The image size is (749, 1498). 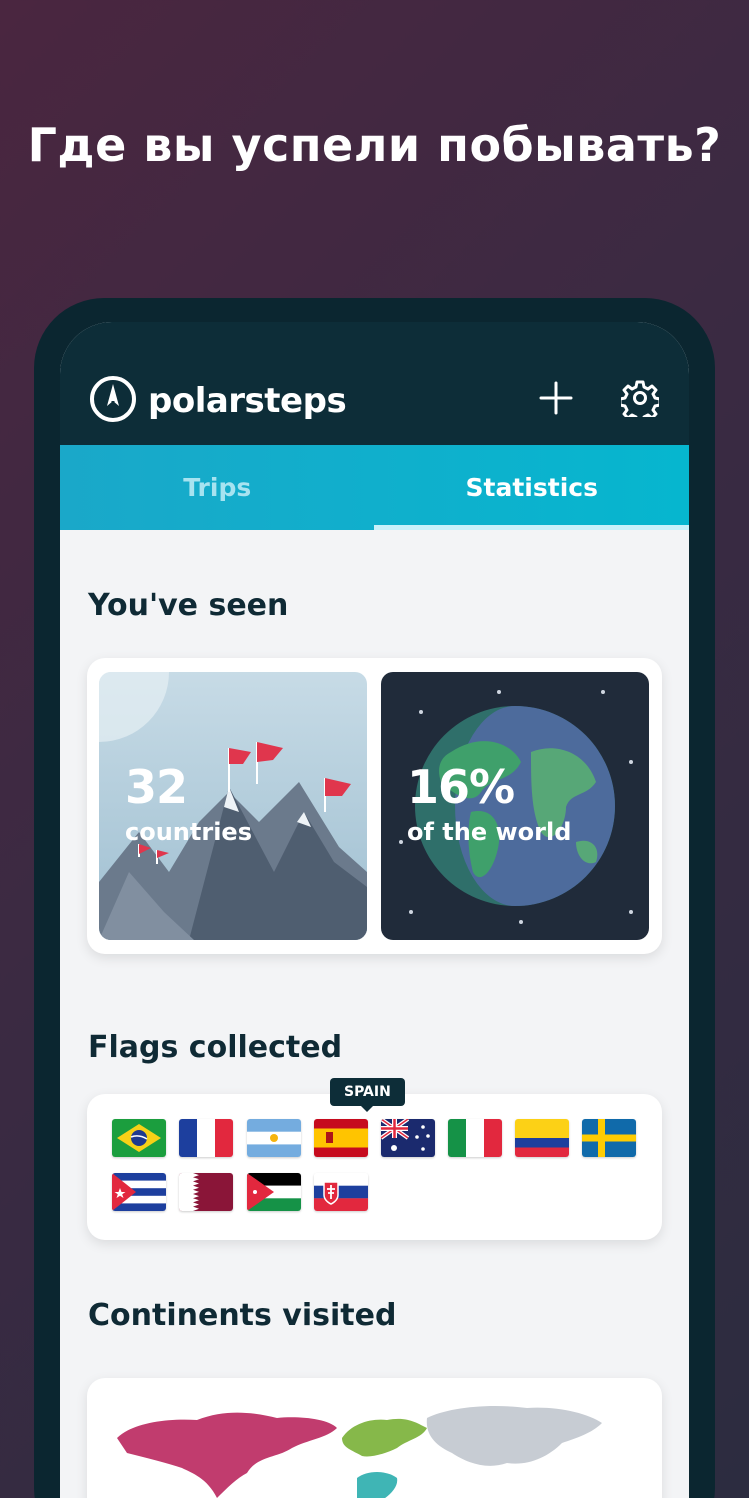 What do you see at coordinates (374, 145) in the screenshot?
I see `headline: Где вы успели побывать?` at bounding box center [374, 145].